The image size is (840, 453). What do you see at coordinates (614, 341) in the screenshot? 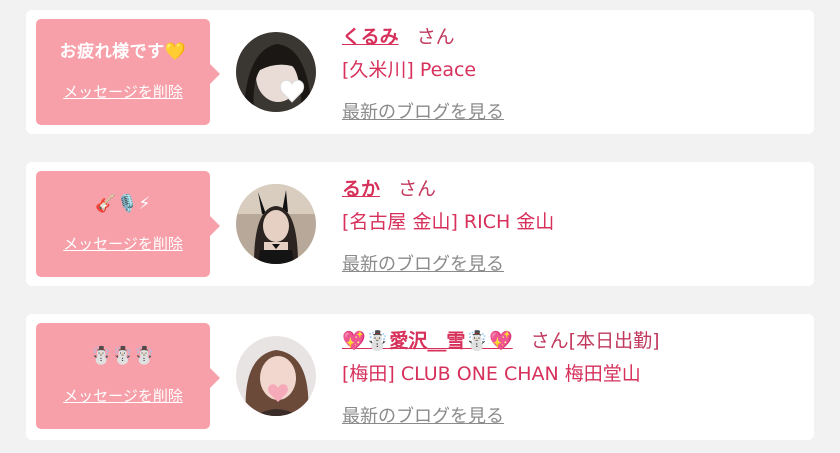
I see `attendance-badge: [本日出勤]` at bounding box center [614, 341].